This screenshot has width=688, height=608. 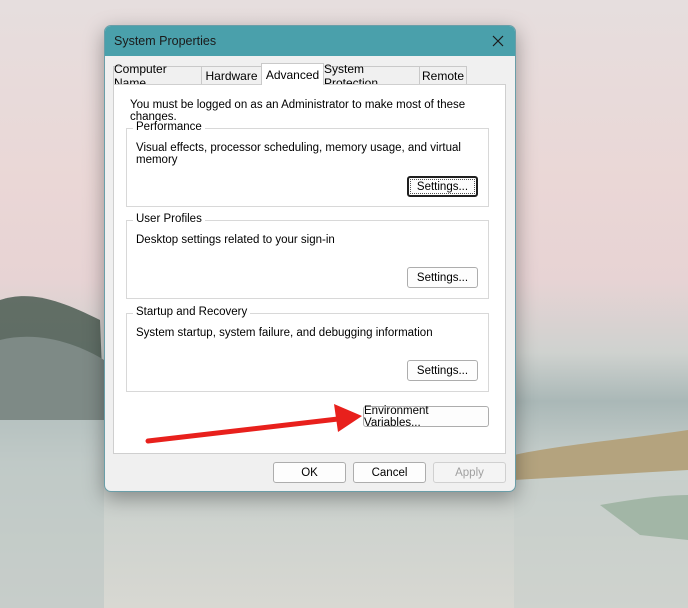 I want to click on tab-advanced: Advanced, so click(x=292, y=74).